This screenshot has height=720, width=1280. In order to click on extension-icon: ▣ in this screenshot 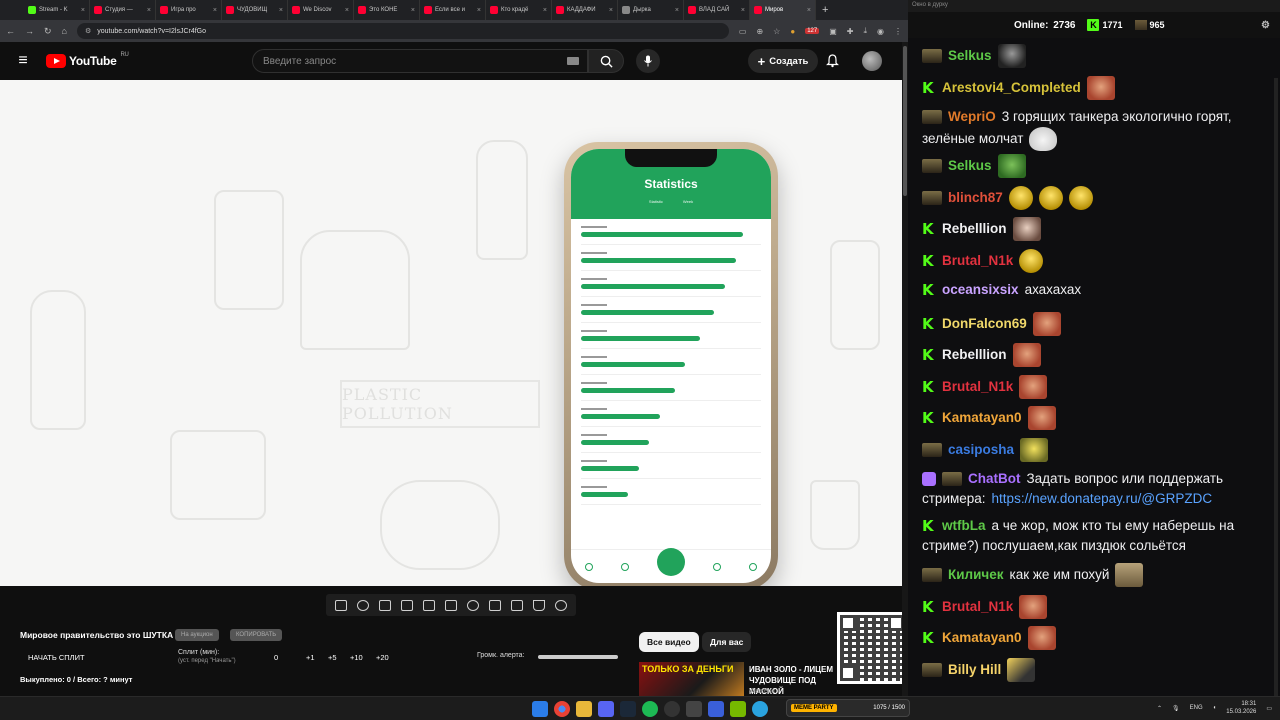, I will do `click(833, 31)`.